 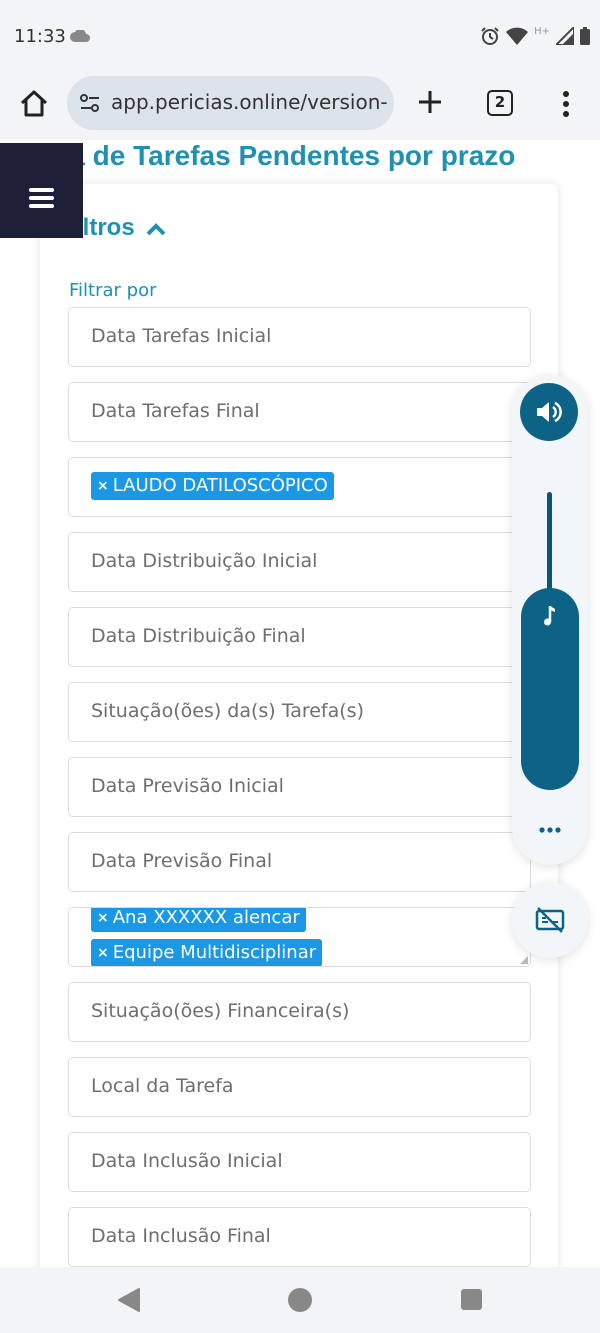 What do you see at coordinates (204, 561) in the screenshot?
I see `field-placeholder: Data Distribuição Inicial` at bounding box center [204, 561].